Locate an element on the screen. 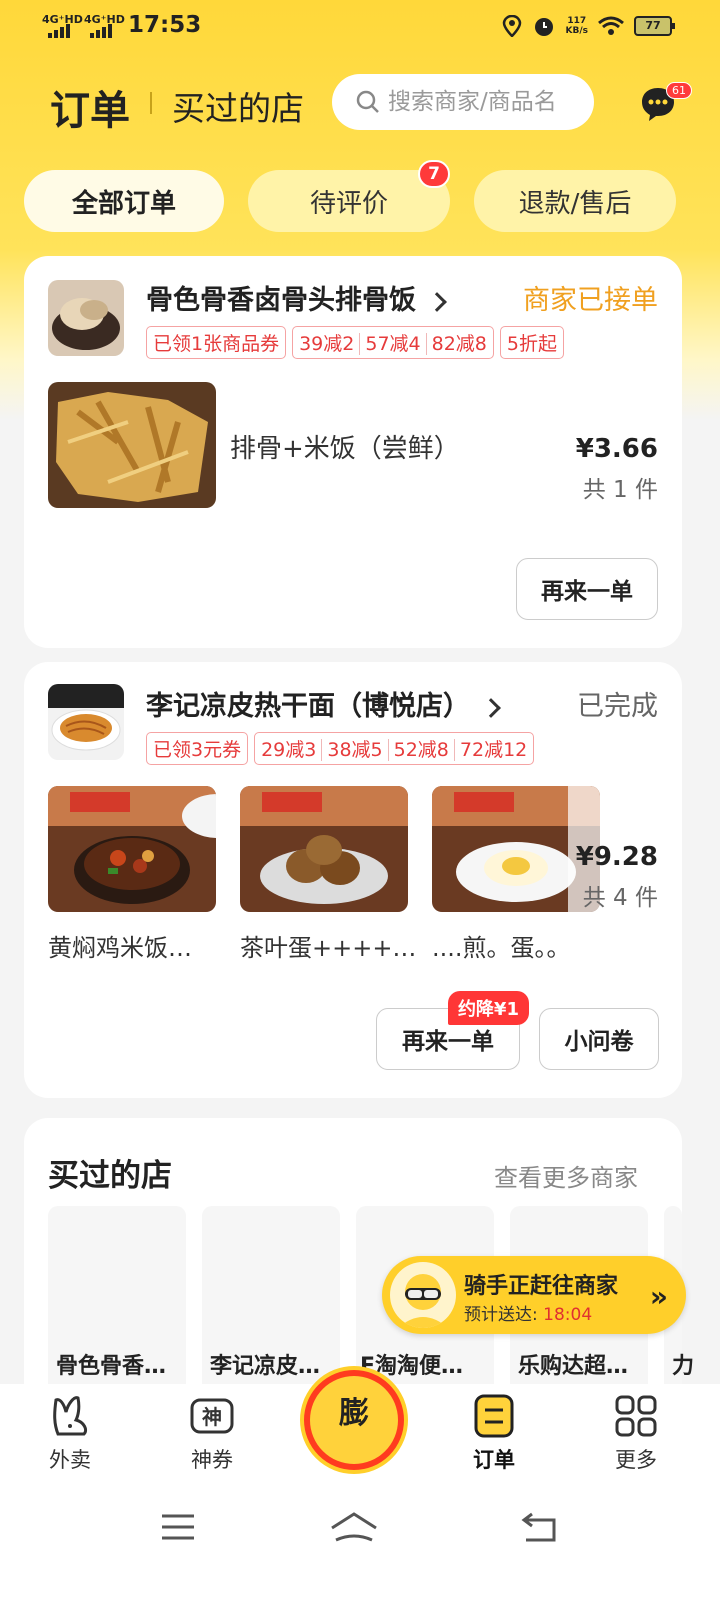 The width and height of the screenshot is (720, 1600). order-tabs: 全部订单 待评价 7 退款/售后 is located at coordinates (360, 196).